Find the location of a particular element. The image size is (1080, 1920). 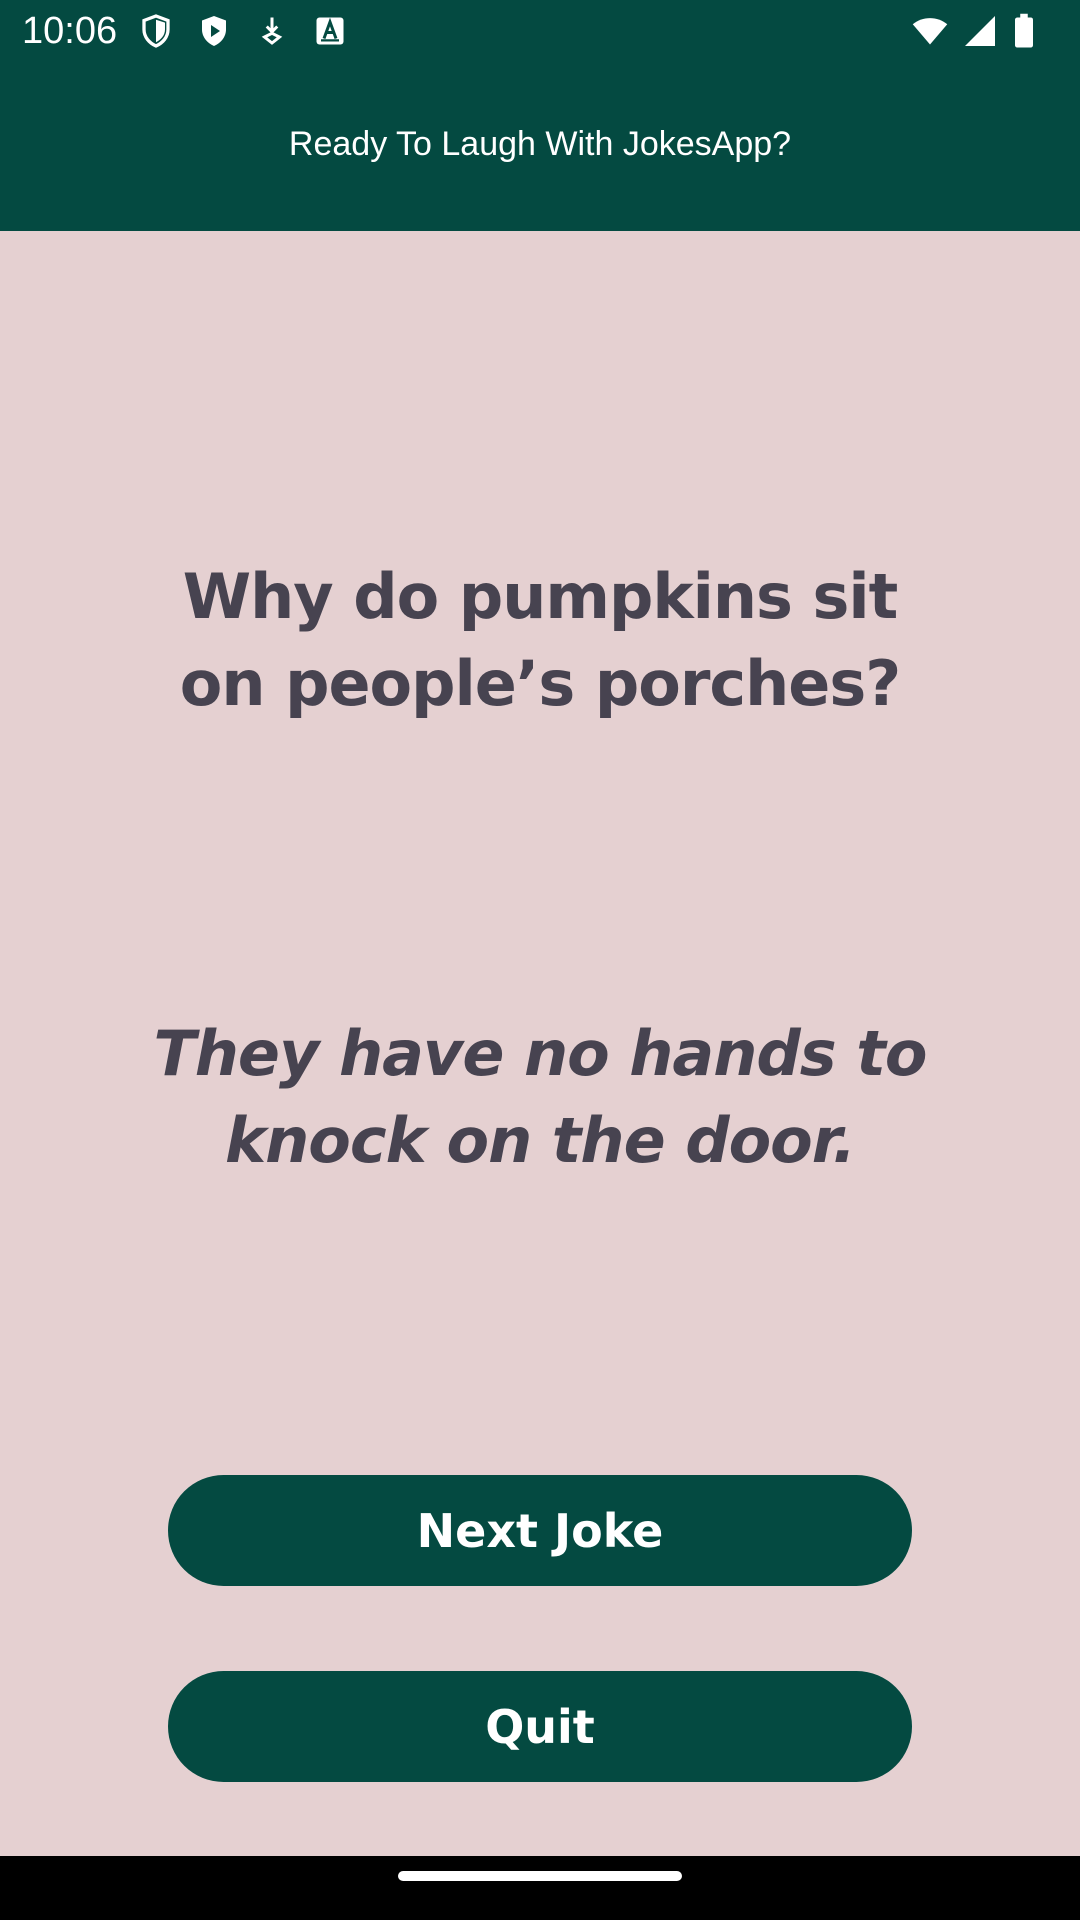

joke-question: Why do pumpkins sit on people’s porches? is located at coordinates (540, 640).